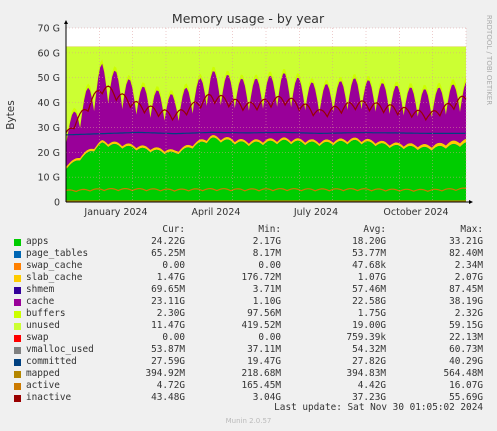  Describe the element at coordinates (165, 373) in the screenshot. I see `legend-value-cur: 394.92M` at that location.